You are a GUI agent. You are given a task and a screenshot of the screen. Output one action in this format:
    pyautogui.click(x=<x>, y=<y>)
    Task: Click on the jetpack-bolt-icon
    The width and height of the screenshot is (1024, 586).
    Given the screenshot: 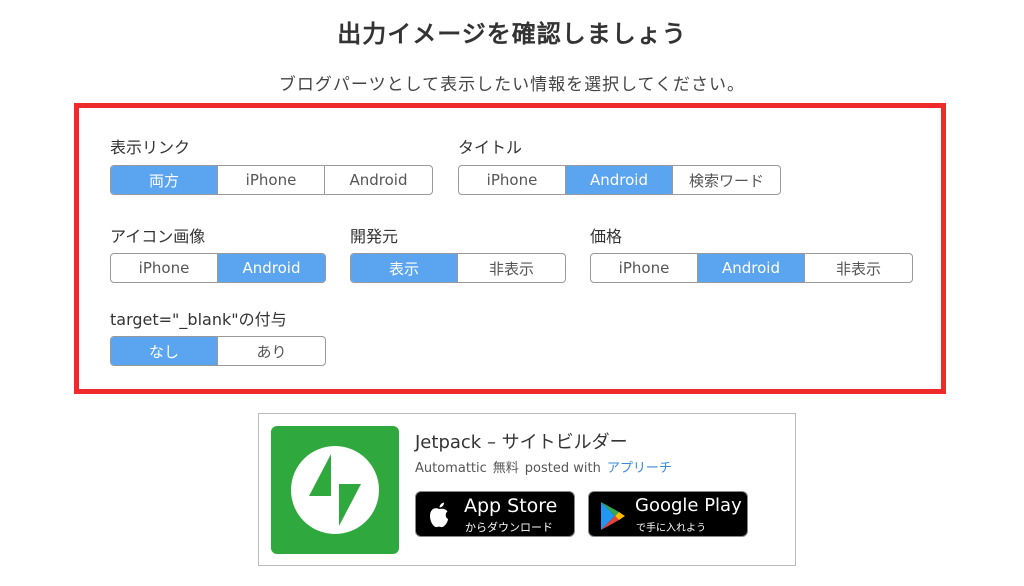 What is the action you would take?
    pyautogui.click(x=335, y=490)
    